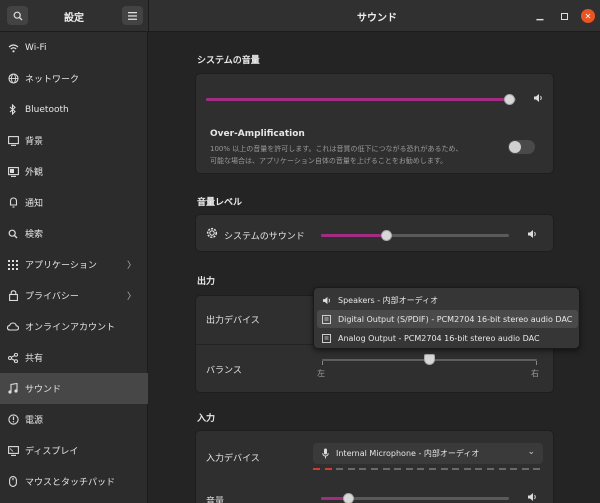 The image size is (600, 503). I want to click on input-volume-knob, so click(348, 498).